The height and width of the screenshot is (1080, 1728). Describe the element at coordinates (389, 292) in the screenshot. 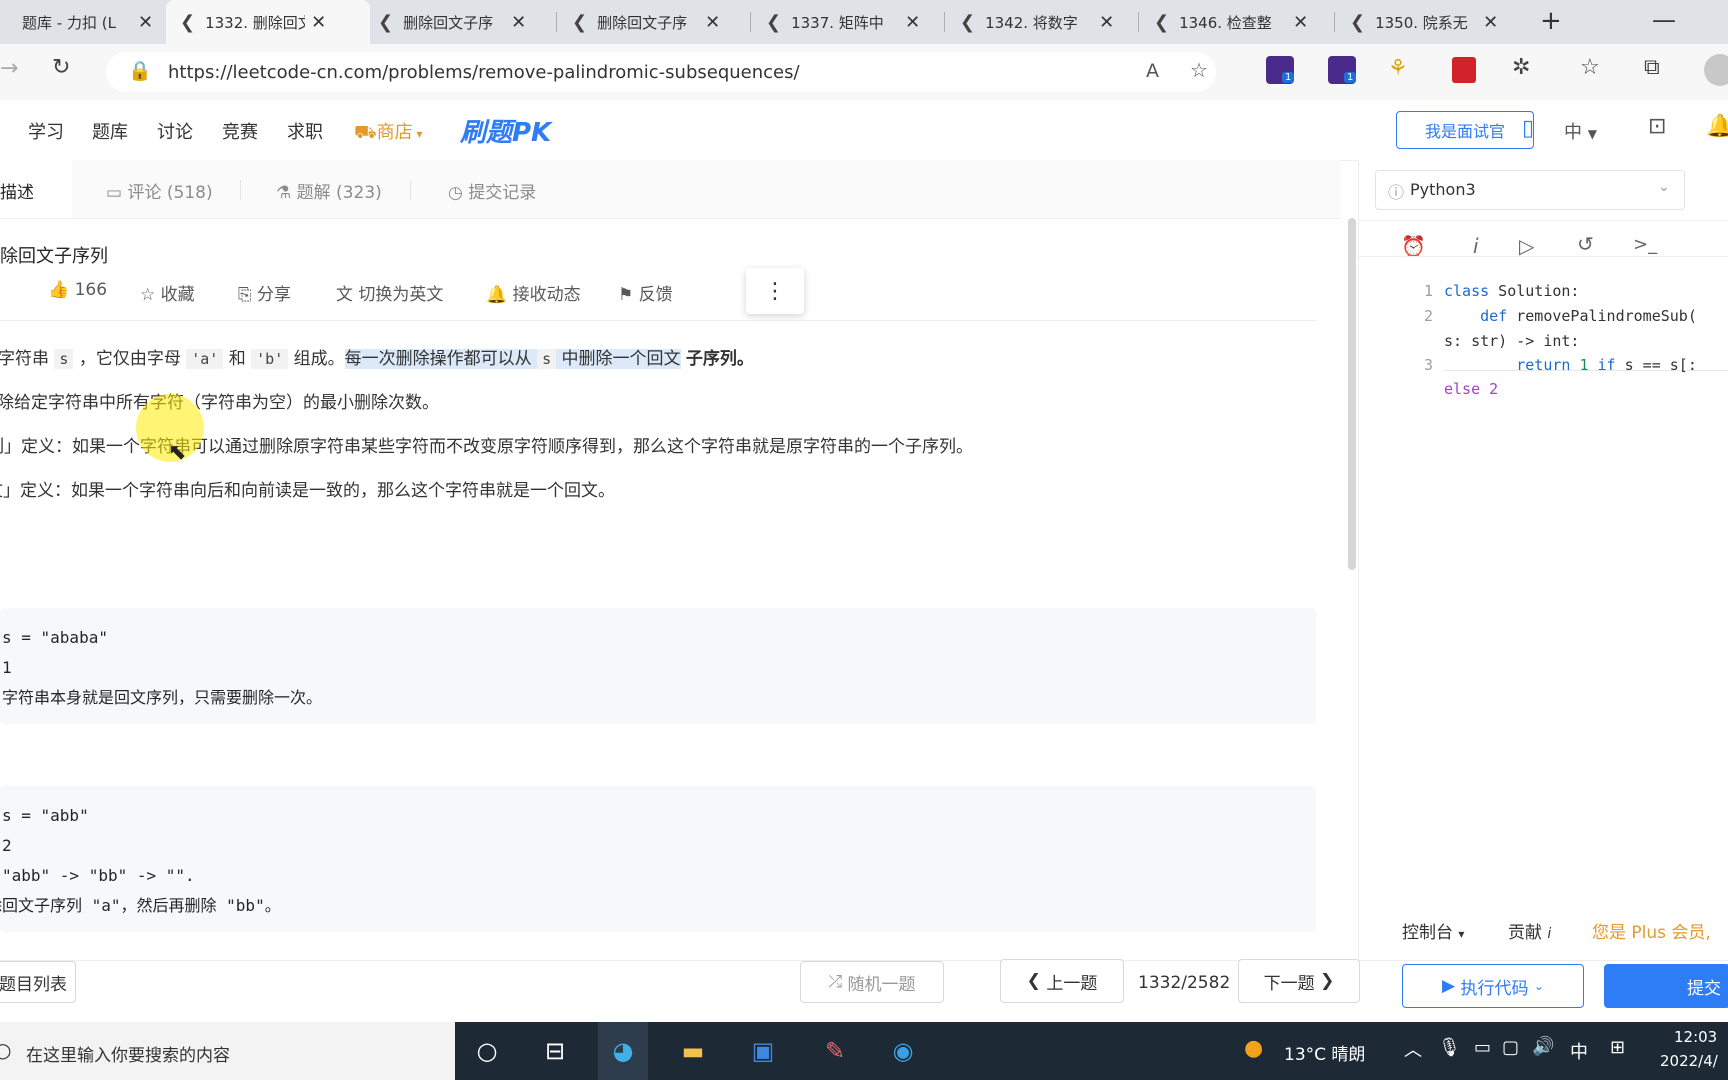

I see `switch-english-button: 文 切换为英文` at that location.